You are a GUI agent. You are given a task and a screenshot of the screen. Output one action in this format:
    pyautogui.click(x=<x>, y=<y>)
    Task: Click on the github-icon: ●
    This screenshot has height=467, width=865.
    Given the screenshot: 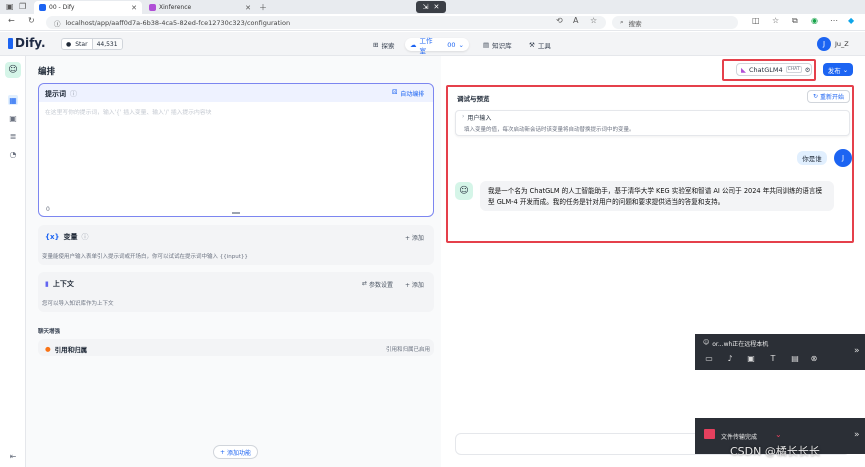 What is the action you would take?
    pyautogui.click(x=69, y=44)
    